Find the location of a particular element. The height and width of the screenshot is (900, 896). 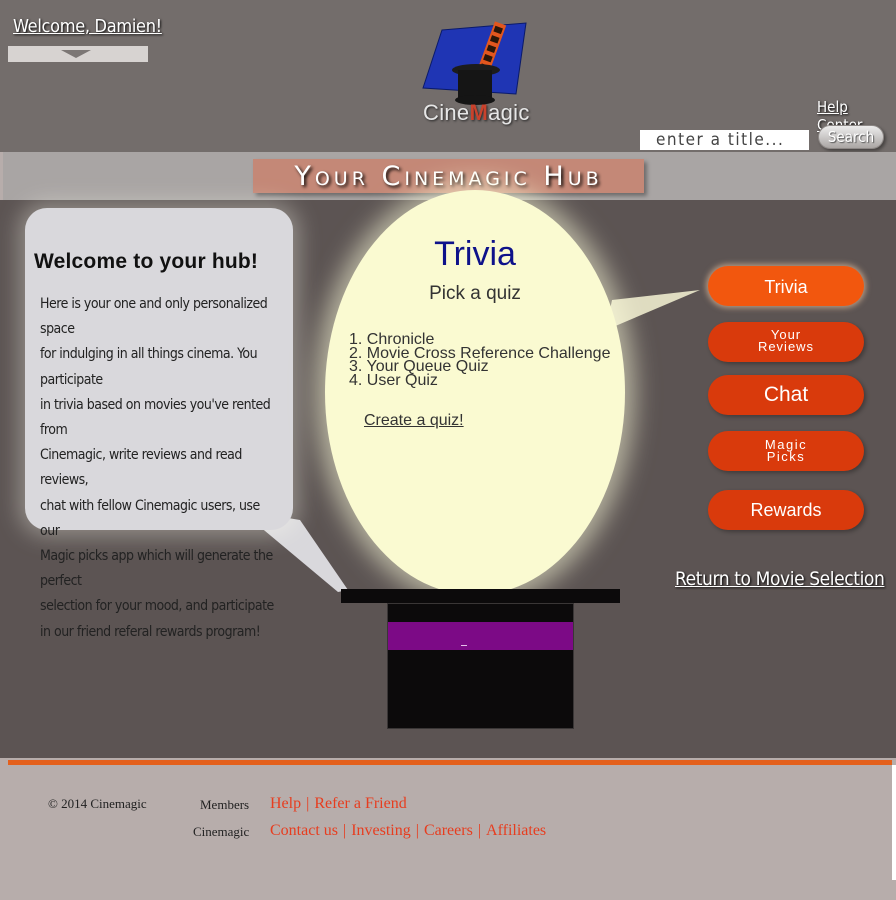

page-title: Your Cinemagic Hub is located at coordinates (448, 176).